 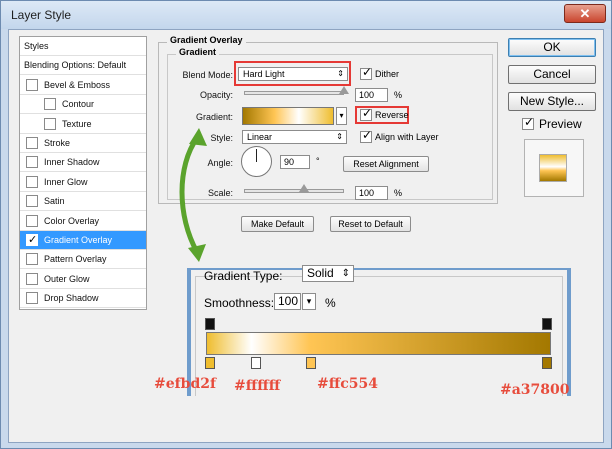 What do you see at coordinates (344, 90) in the screenshot?
I see `opacity-slider-thumb` at bounding box center [344, 90].